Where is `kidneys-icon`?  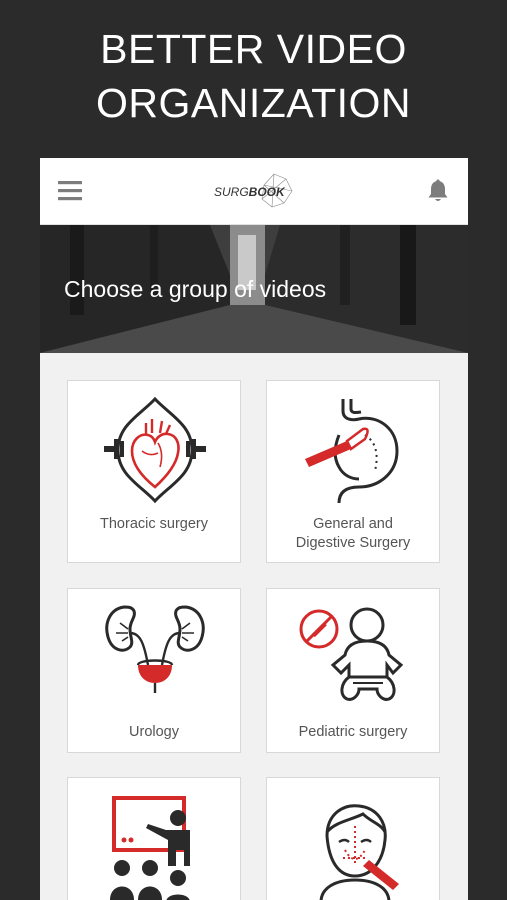
kidneys-icon is located at coordinates (155, 649).